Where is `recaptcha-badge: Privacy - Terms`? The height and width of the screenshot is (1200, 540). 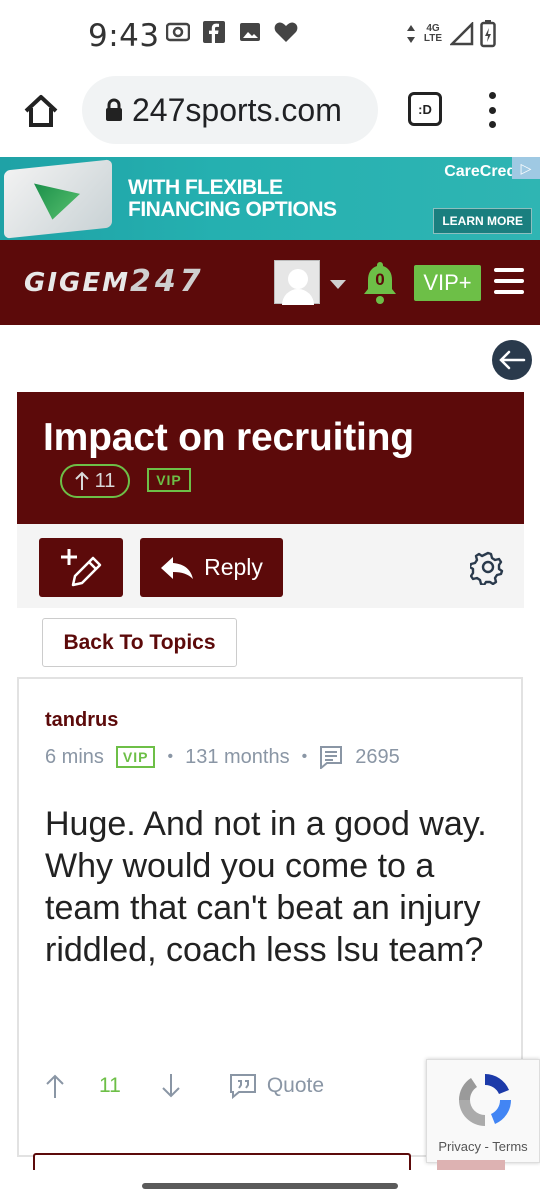
recaptcha-badge: Privacy - Terms is located at coordinates (483, 1111).